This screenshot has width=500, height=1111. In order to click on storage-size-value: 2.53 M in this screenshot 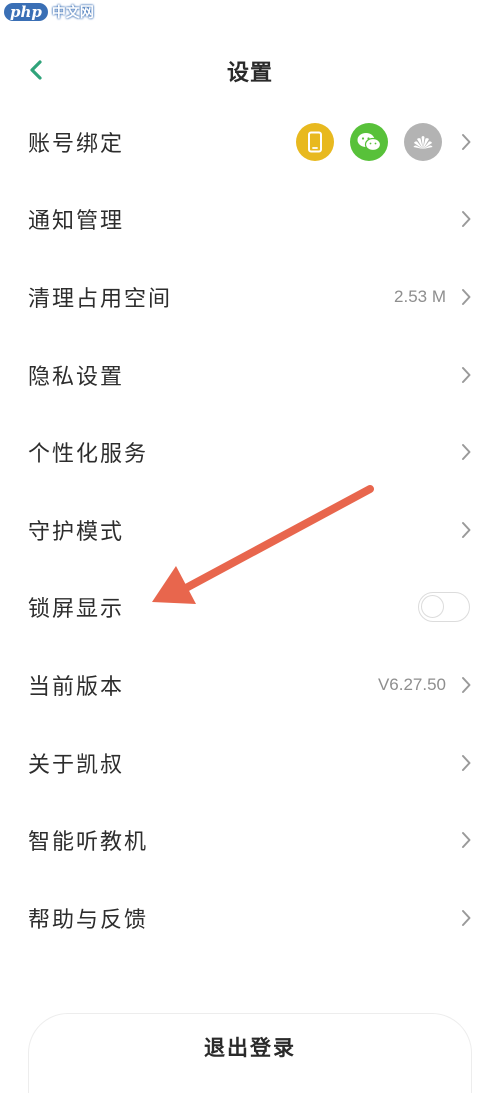, I will do `click(420, 296)`.